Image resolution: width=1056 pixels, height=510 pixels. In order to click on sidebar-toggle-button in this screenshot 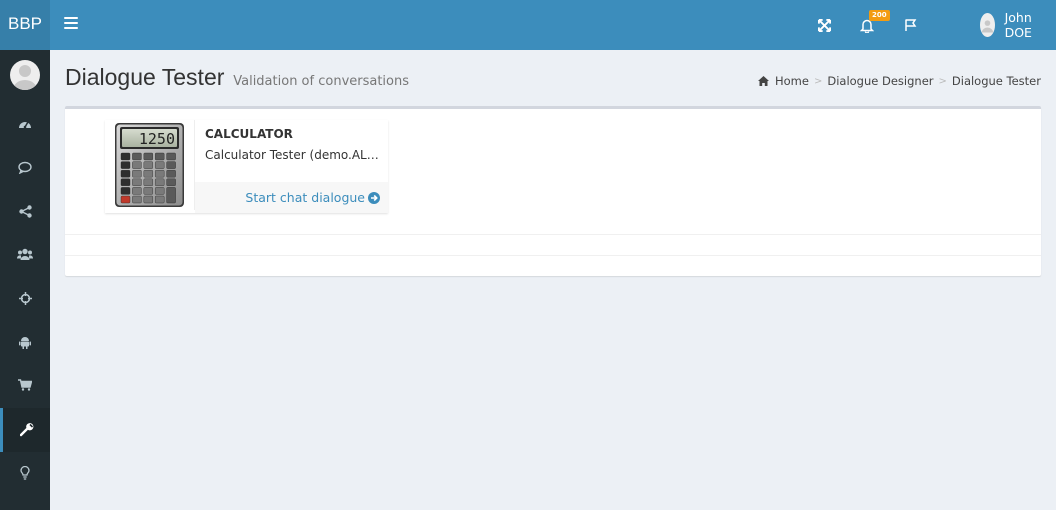, I will do `click(71, 24)`.